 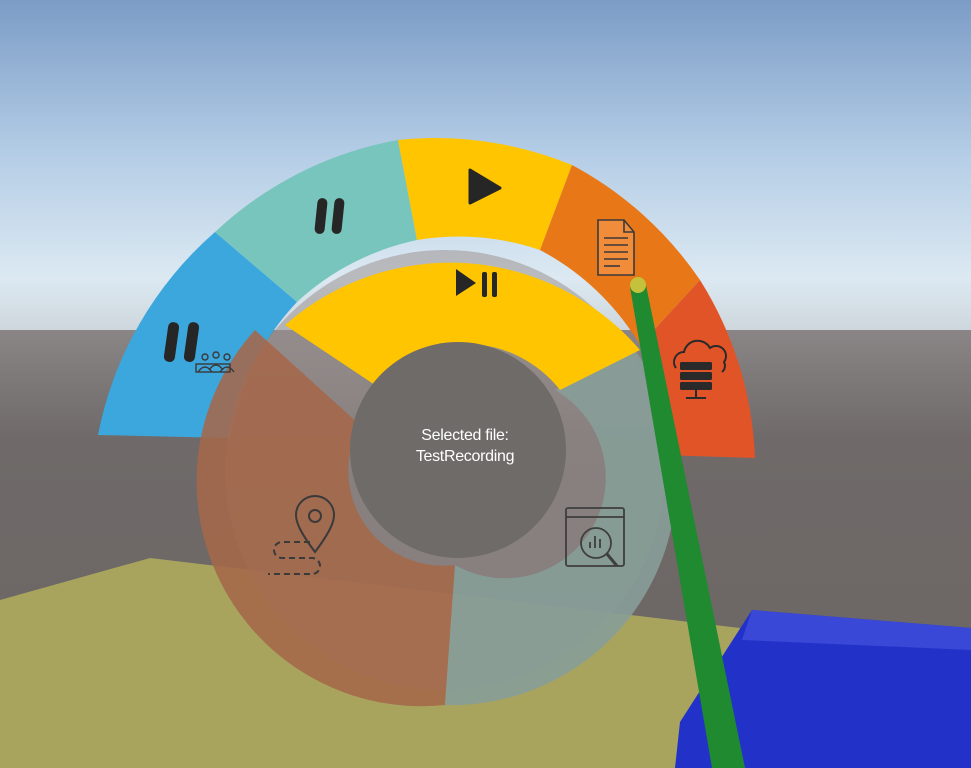 What do you see at coordinates (465, 456) in the screenshot?
I see `selected-file-name: TestRecording` at bounding box center [465, 456].